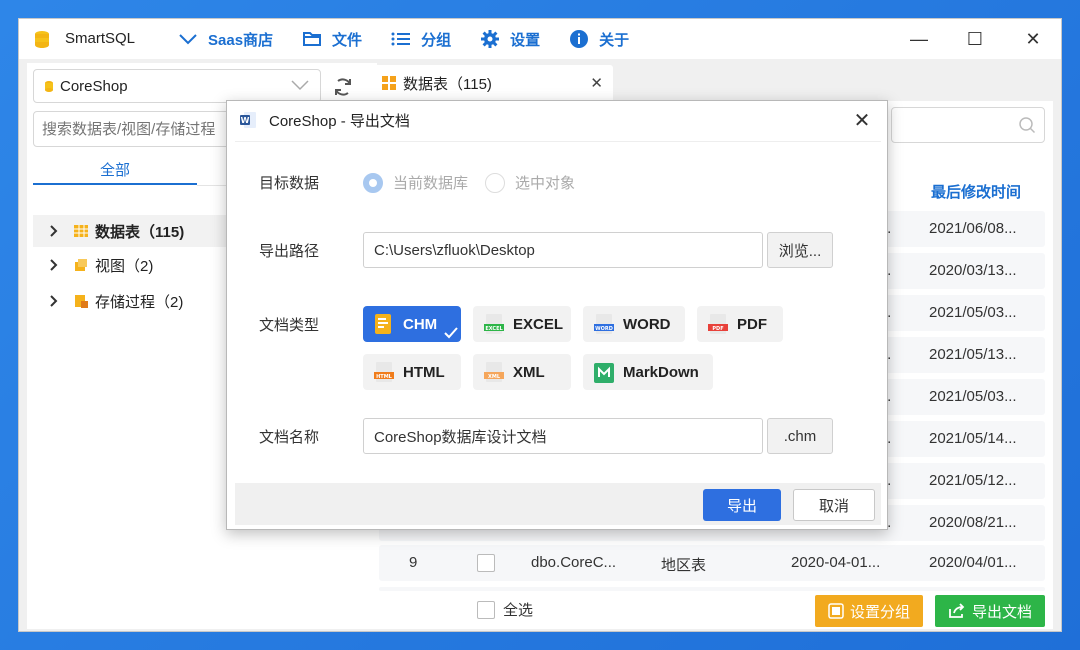  I want to click on tab-tables: 数据表（115) ✕, so click(492, 83).